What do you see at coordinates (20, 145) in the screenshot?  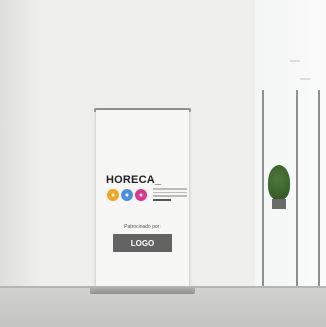 I see `wall-shadow` at bounding box center [20, 145].